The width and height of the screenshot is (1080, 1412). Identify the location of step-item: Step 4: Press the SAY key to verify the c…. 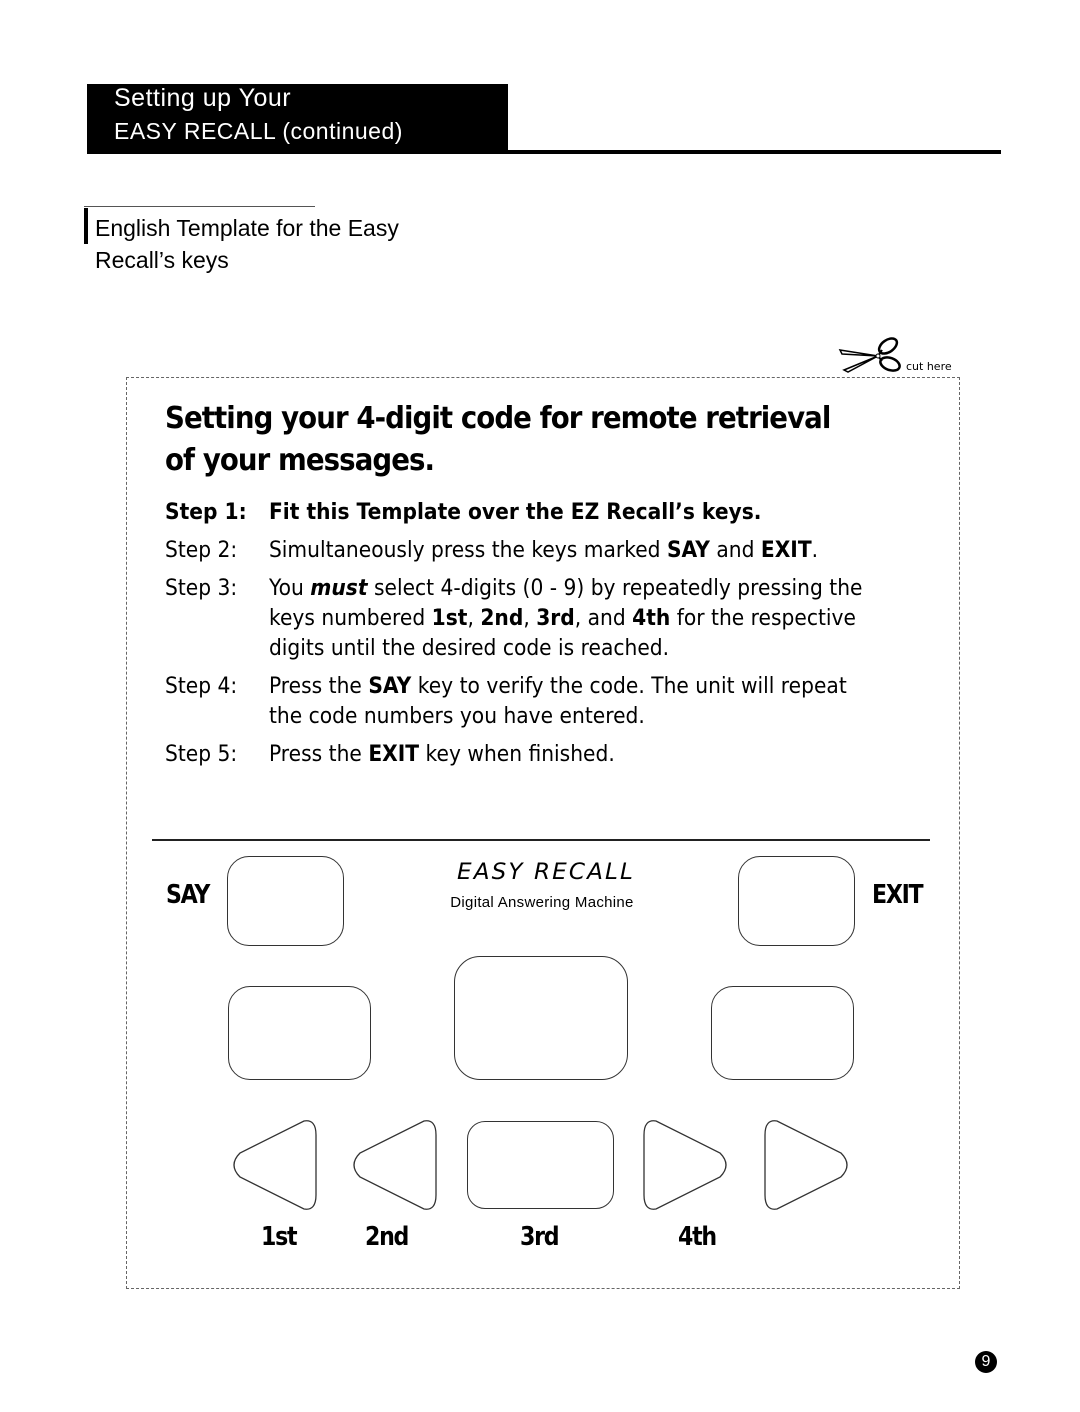
(514, 702).